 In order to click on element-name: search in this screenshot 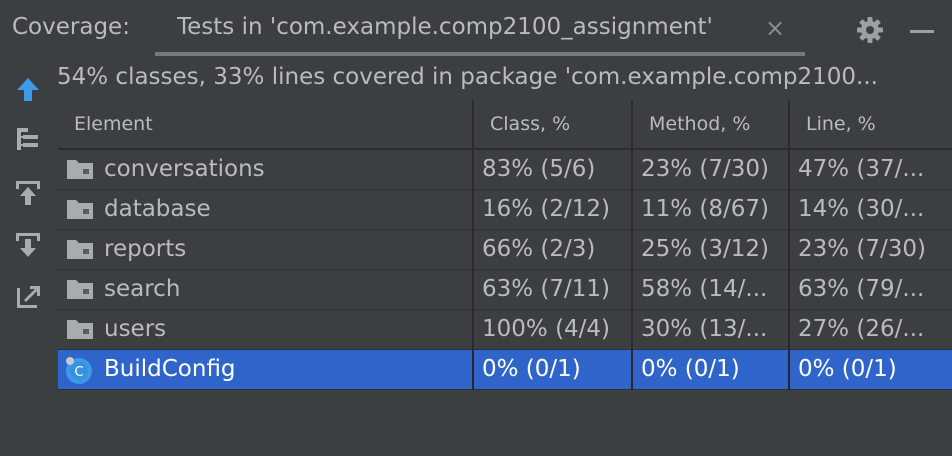, I will do `click(142, 289)`.